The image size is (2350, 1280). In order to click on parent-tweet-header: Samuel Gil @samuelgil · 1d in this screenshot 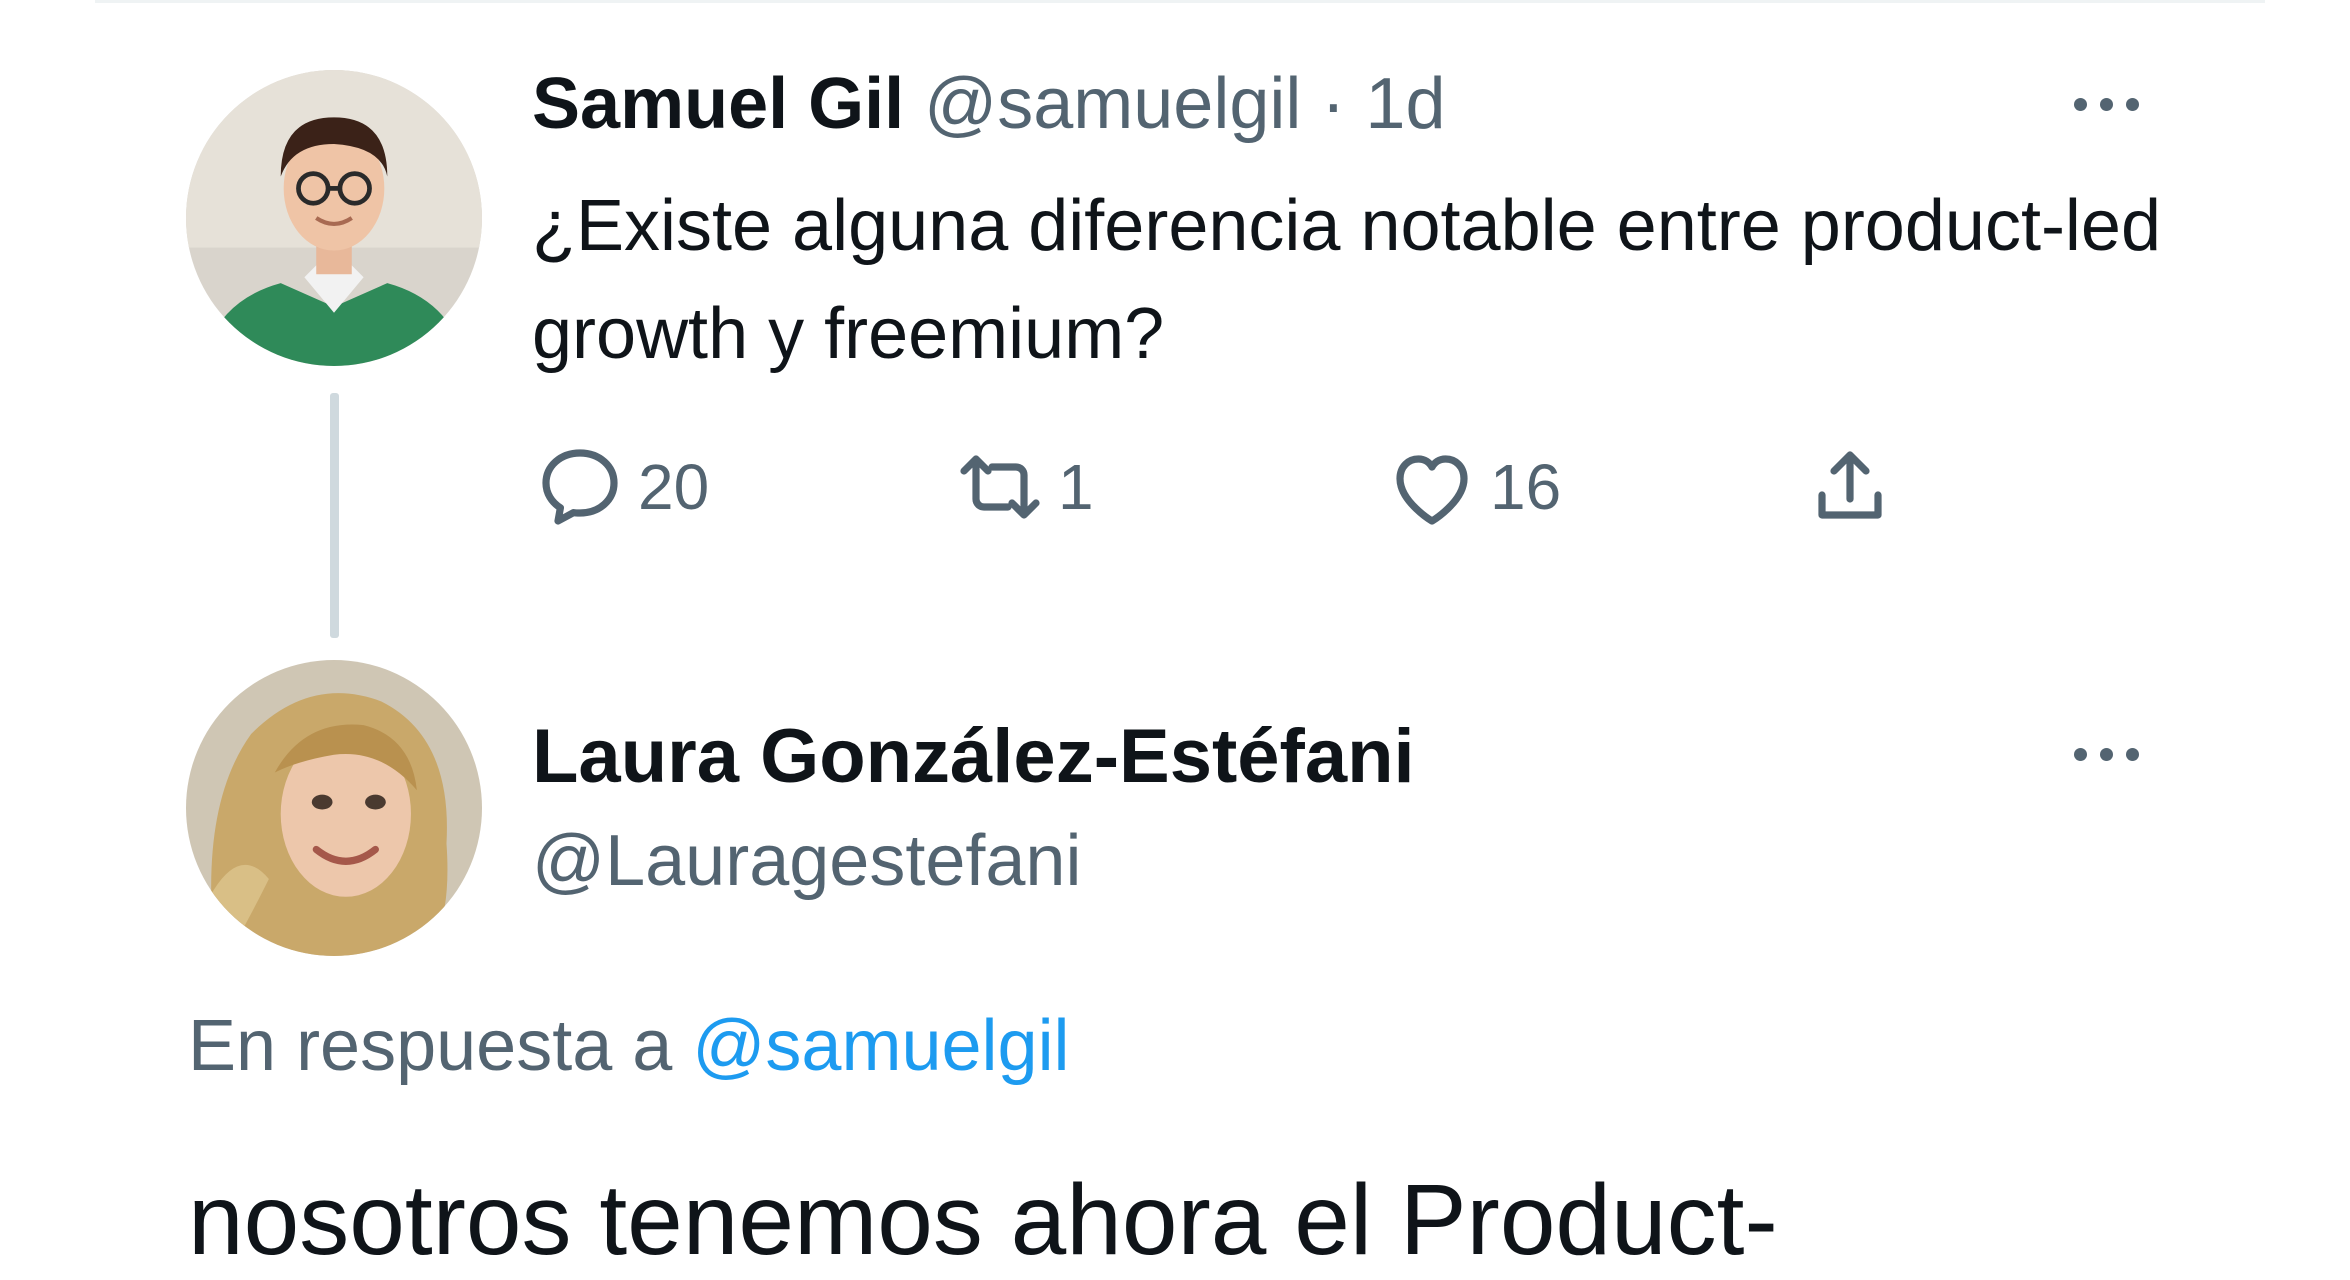, I will do `click(989, 104)`.